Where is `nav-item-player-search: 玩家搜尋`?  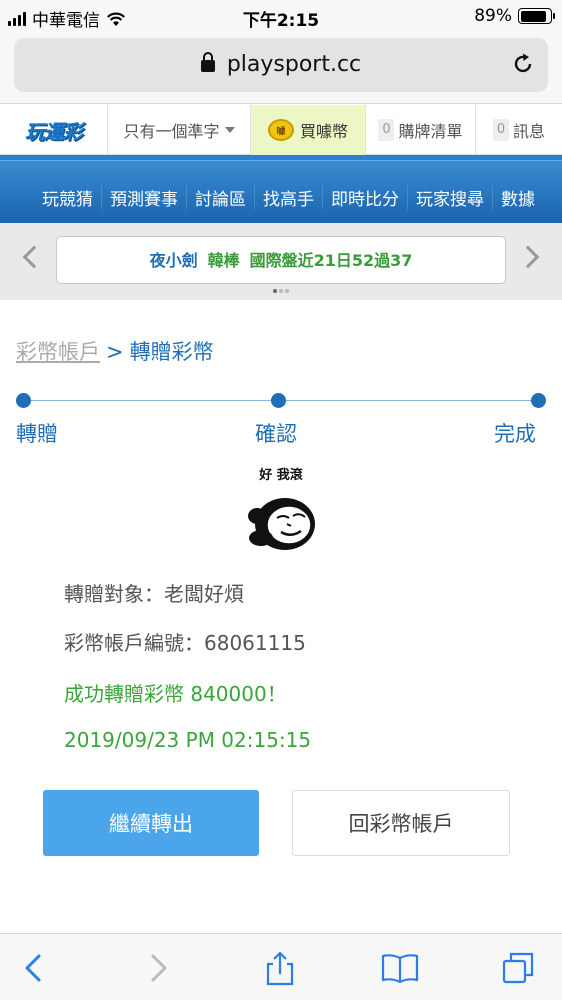 nav-item-player-search: 玩家搜尋 is located at coordinates (450, 197).